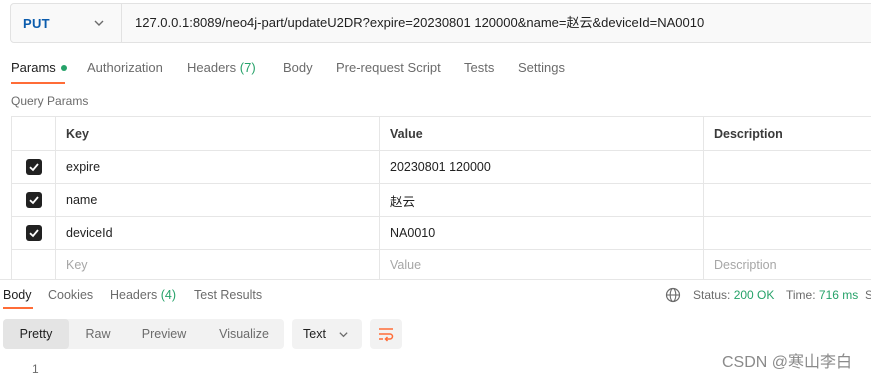 This screenshot has width=871, height=378. What do you see at coordinates (217, 133) in the screenshot?
I see `header-key: Key` at bounding box center [217, 133].